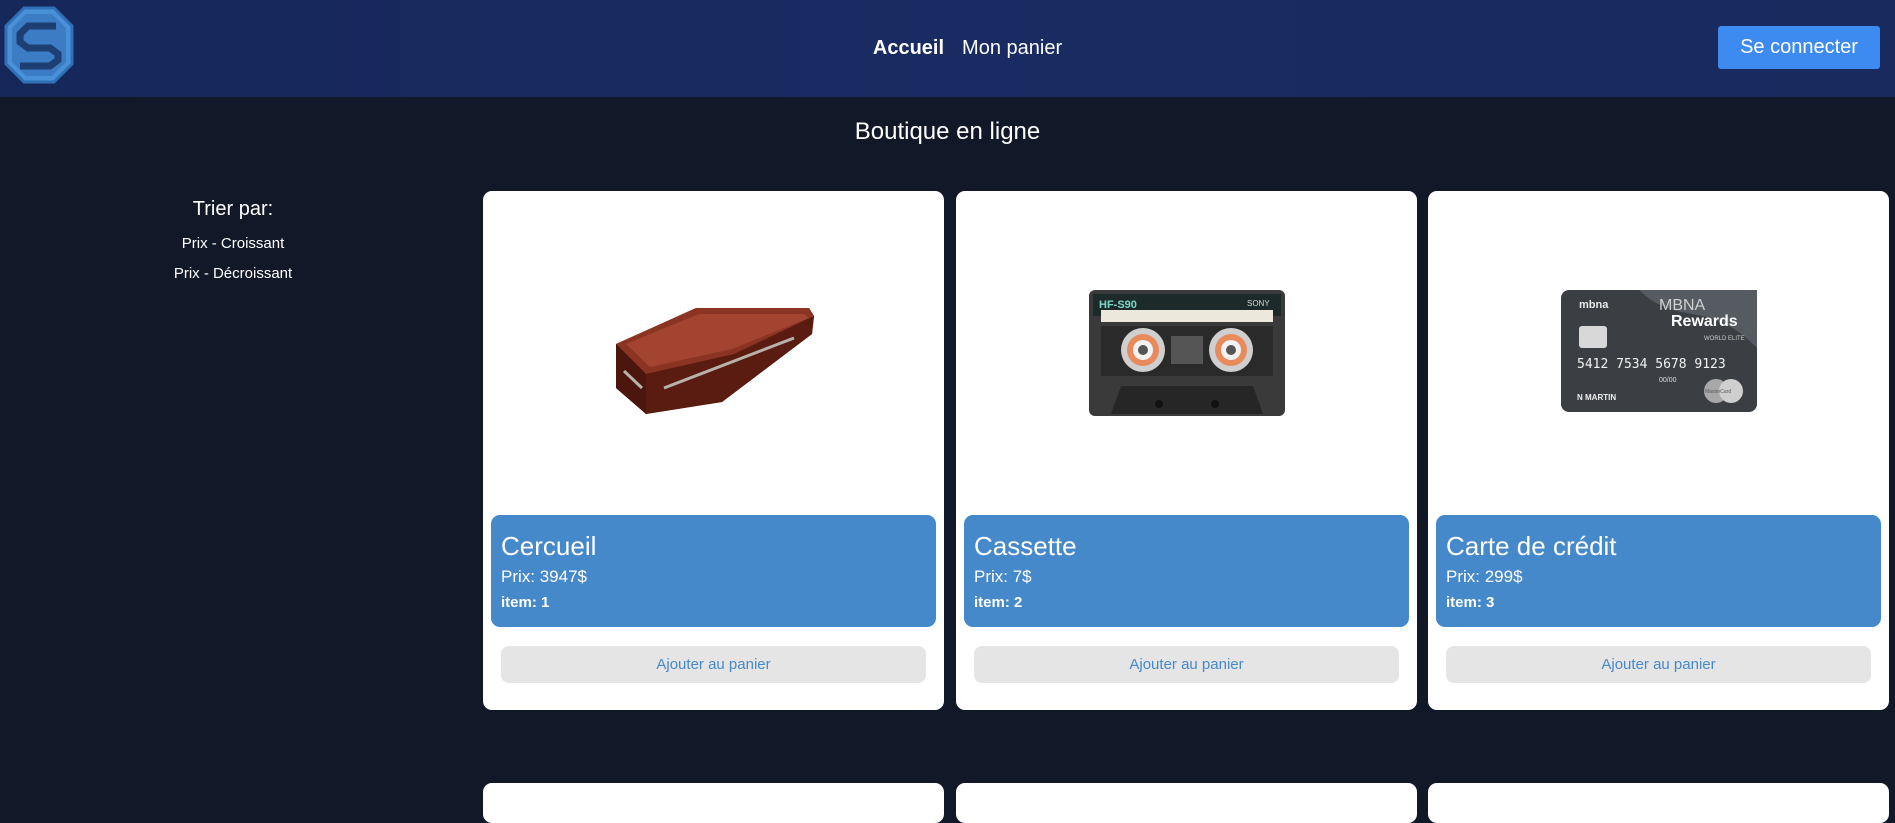 Image resolution: width=1895 pixels, height=823 pixels. I want to click on card-number-label: 5412 7534 5678 9123, so click(1651, 364).